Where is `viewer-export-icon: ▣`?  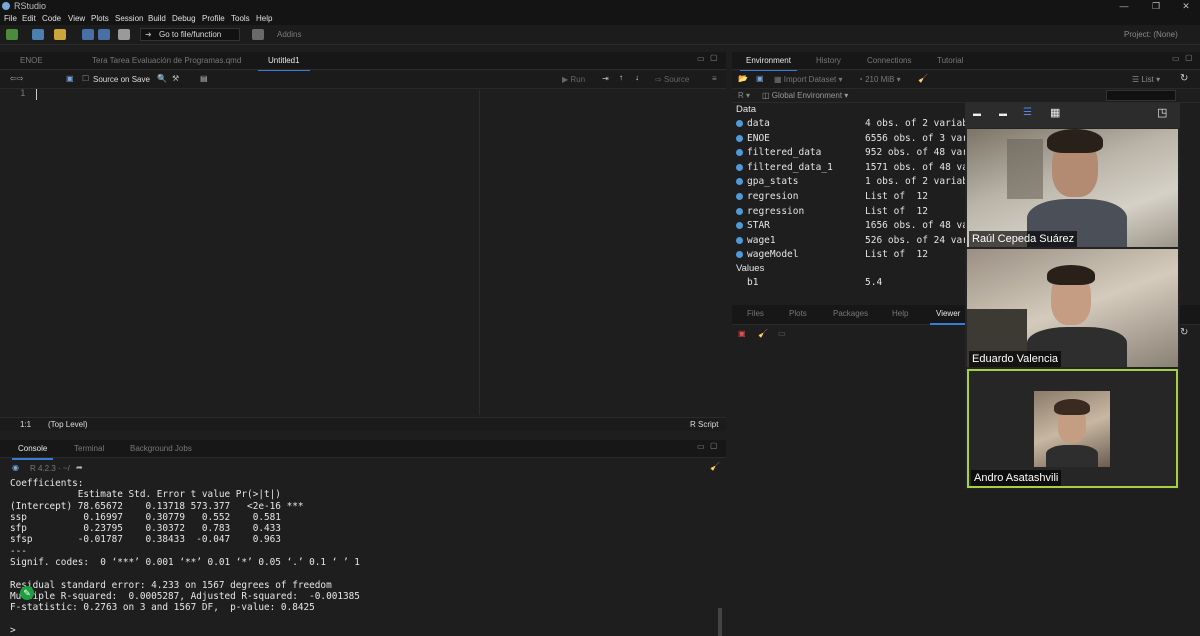
viewer-export-icon: ▣ is located at coordinates (742, 333).